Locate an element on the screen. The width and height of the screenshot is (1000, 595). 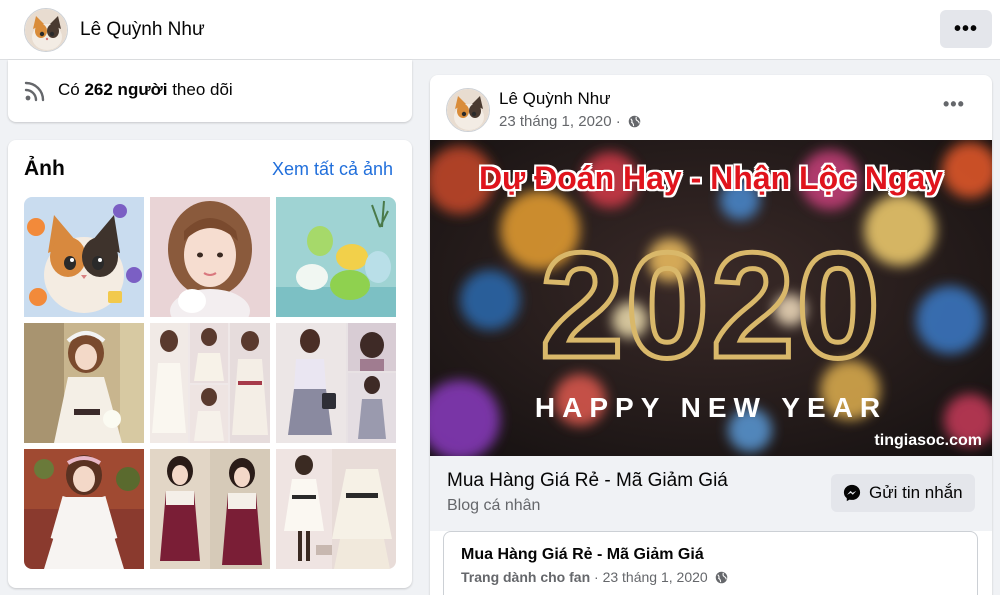
followers-prefix: Có is located at coordinates (69, 89).